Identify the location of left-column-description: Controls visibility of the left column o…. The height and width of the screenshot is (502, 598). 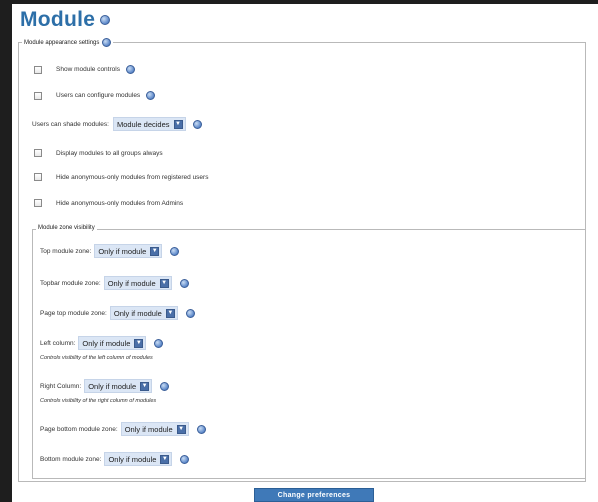
(96, 358).